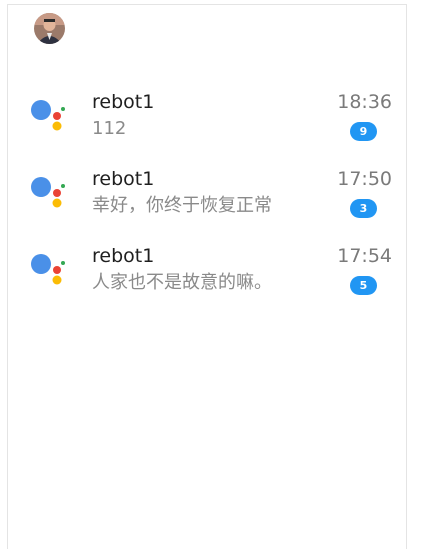  What do you see at coordinates (364, 179) in the screenshot?
I see `chat-time: 17:50` at bounding box center [364, 179].